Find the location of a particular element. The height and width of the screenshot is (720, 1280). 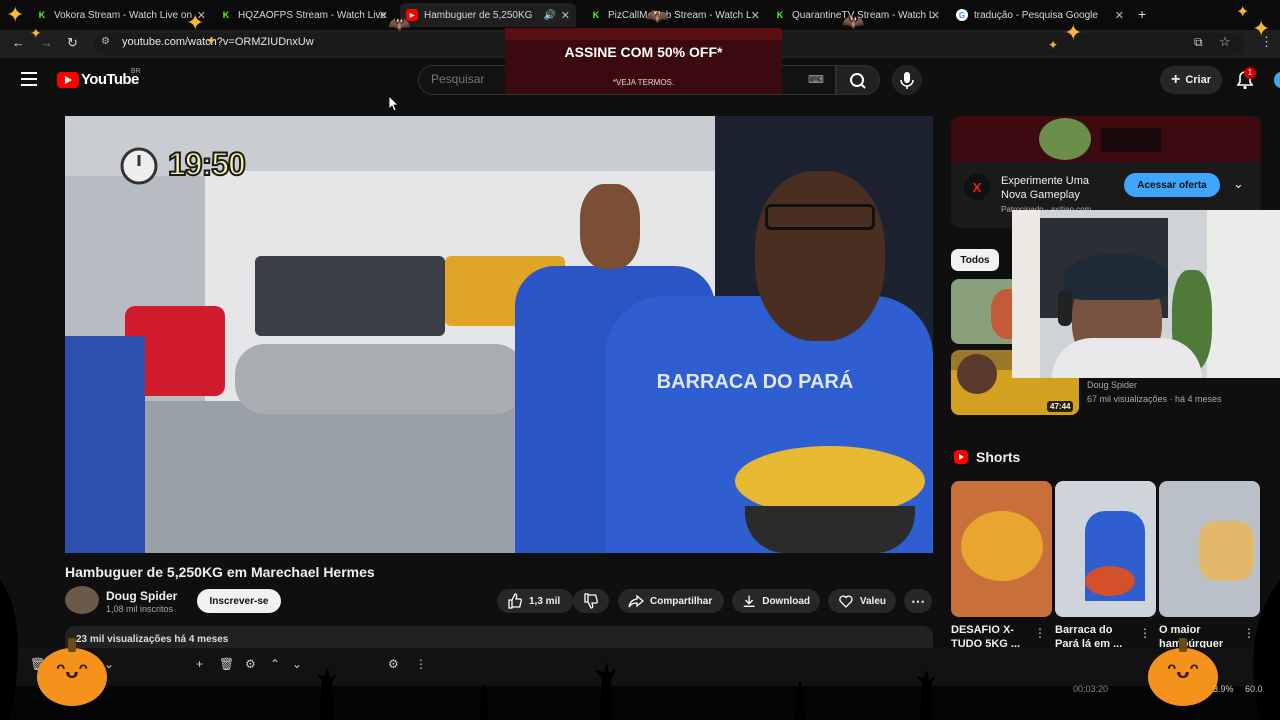

plus-icon: + is located at coordinates (1175, 79).